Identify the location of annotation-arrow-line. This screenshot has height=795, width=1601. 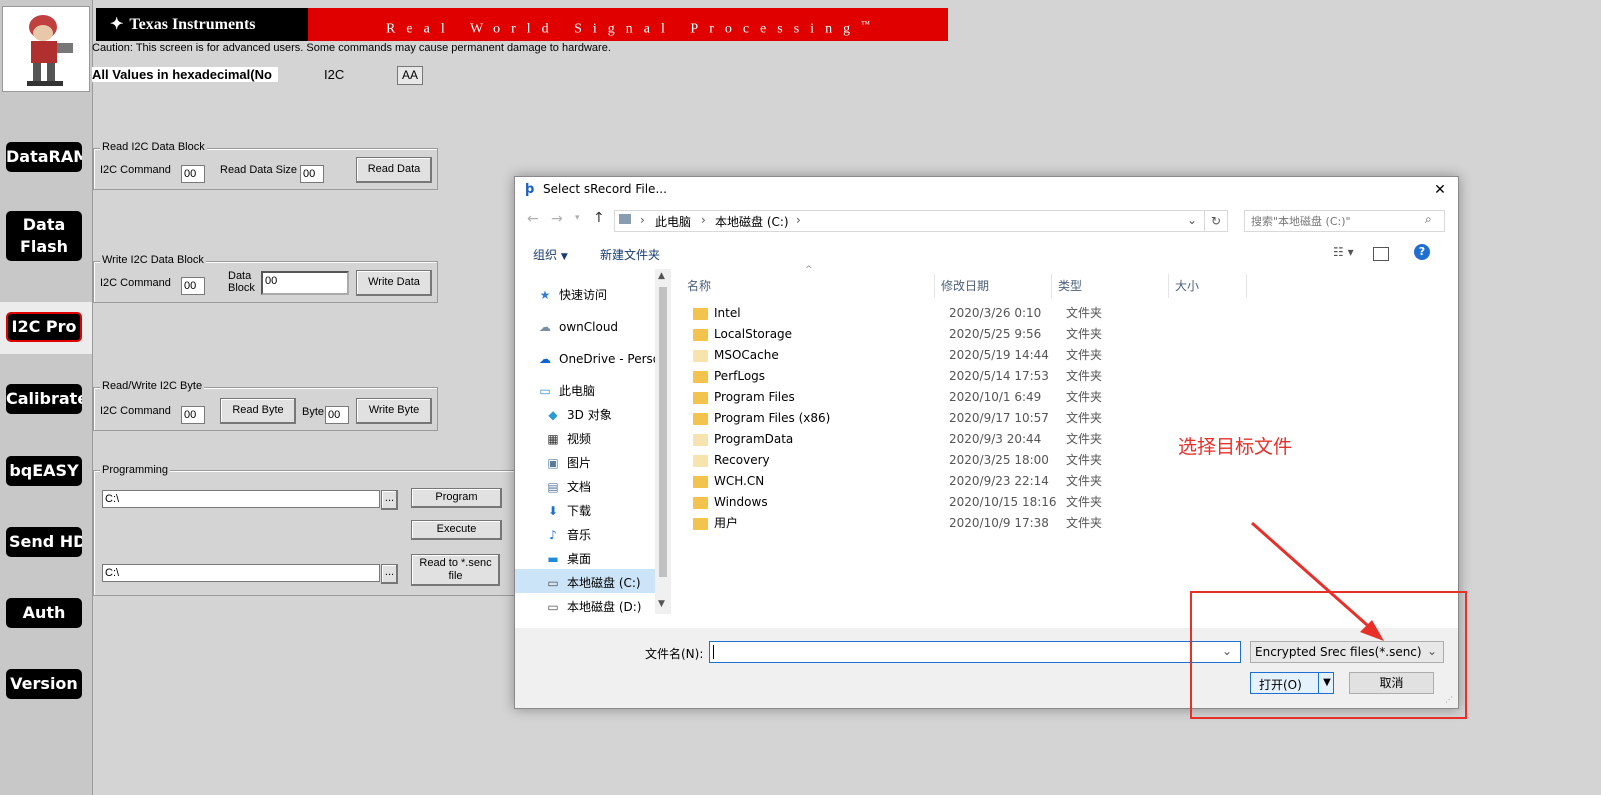
(1313, 577).